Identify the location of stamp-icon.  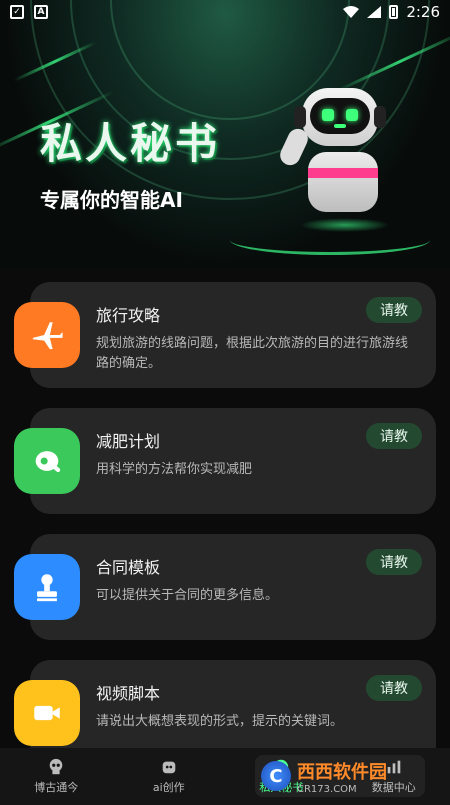
(47, 587).